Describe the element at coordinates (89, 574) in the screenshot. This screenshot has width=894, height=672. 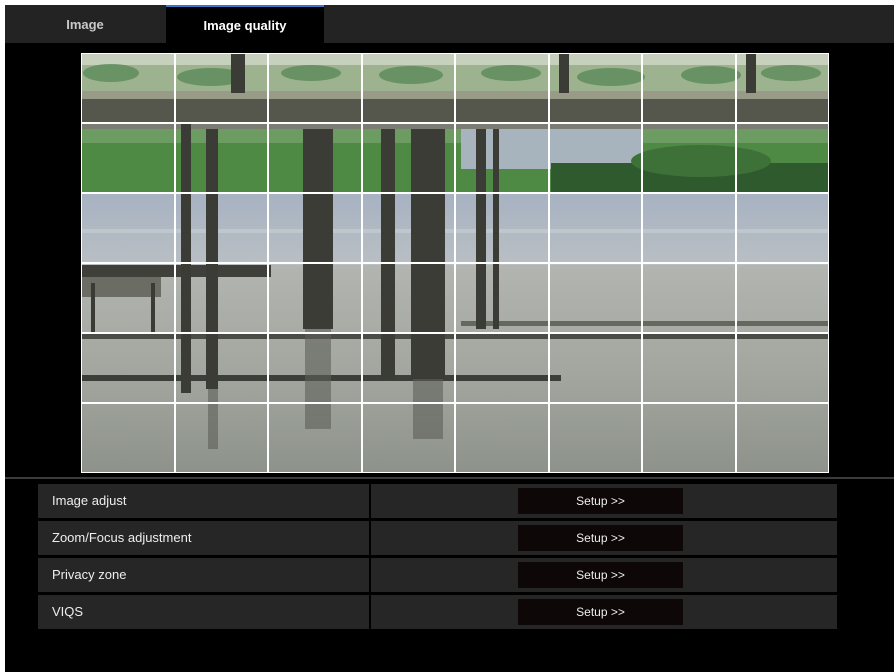
I see `privacy-zone-label: Privacy zone` at that location.